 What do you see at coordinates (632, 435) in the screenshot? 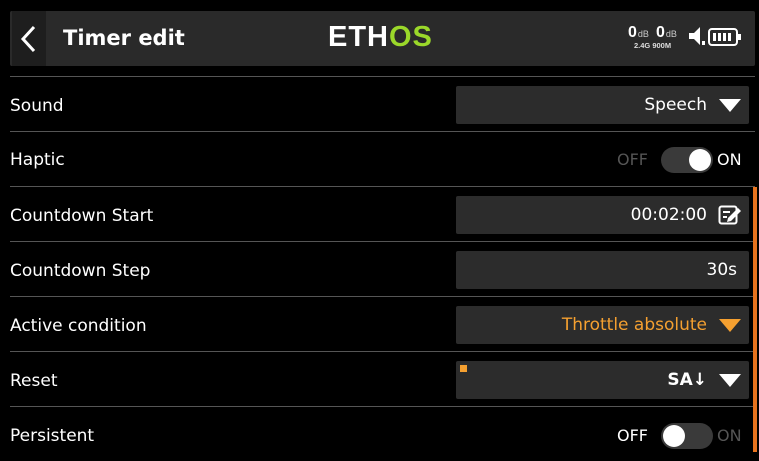
I see `persistent-off-label: OFF` at bounding box center [632, 435].